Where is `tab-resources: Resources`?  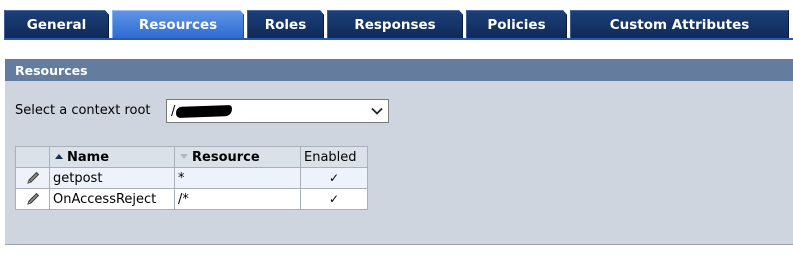
tab-resources: Resources is located at coordinates (179, 24).